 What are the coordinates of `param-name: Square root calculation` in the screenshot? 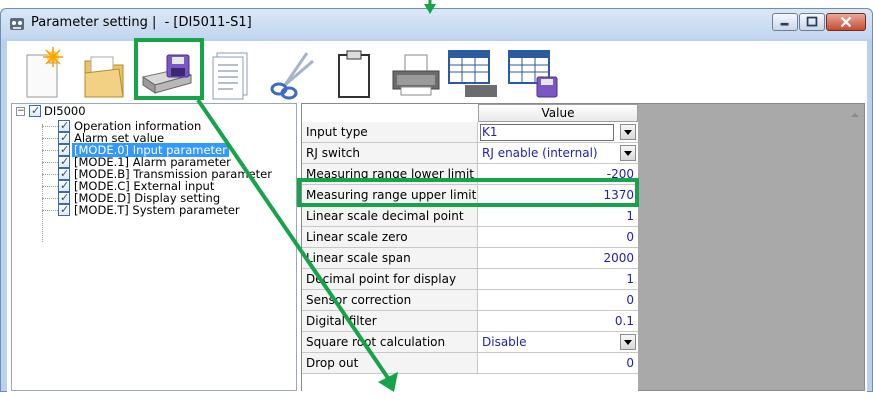 It's located at (390, 342).